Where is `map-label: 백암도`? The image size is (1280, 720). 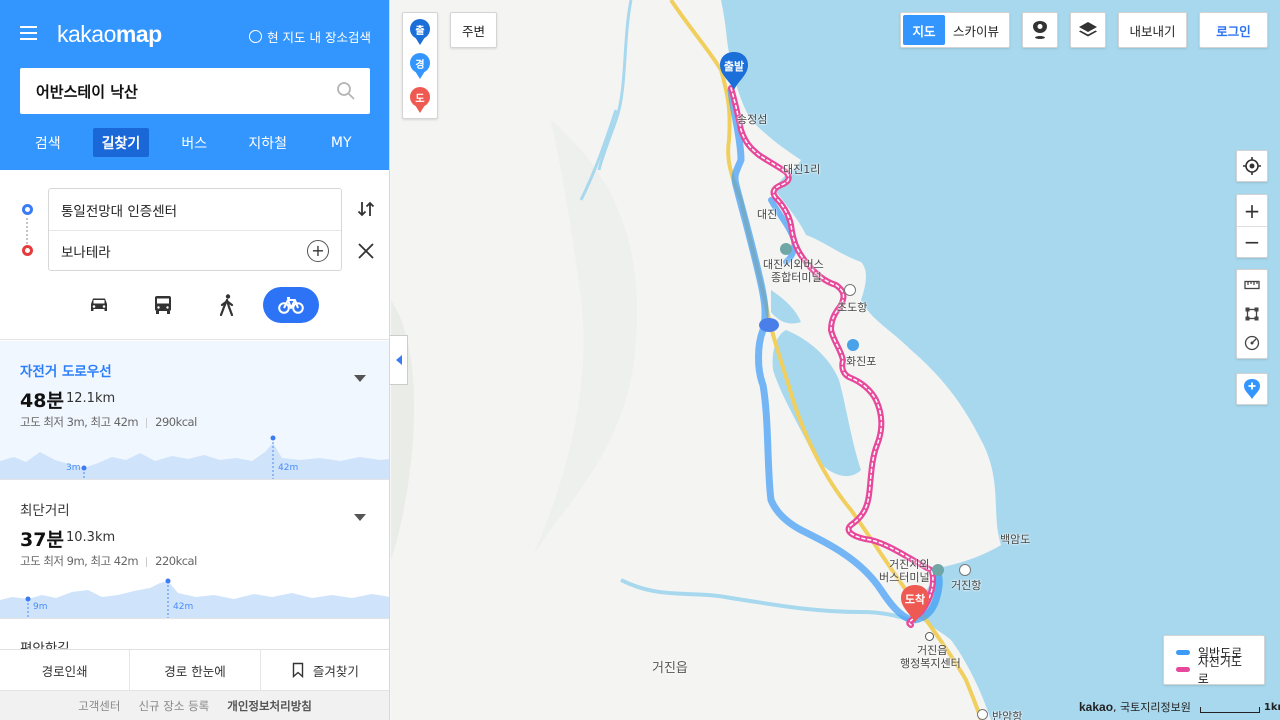
map-label: 백암도 is located at coordinates (1015, 539).